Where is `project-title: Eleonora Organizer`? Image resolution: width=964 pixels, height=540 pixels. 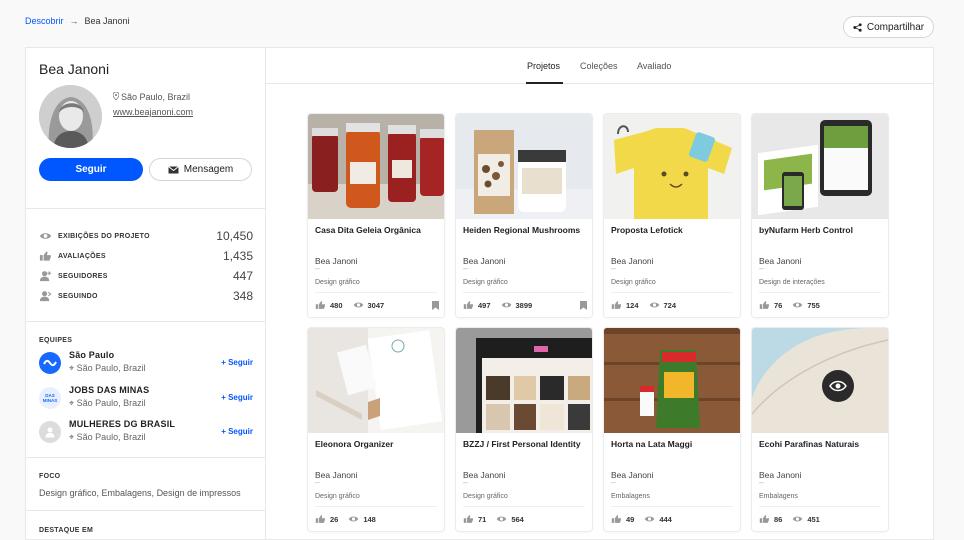 project-title: Eleonora Organizer is located at coordinates (377, 444).